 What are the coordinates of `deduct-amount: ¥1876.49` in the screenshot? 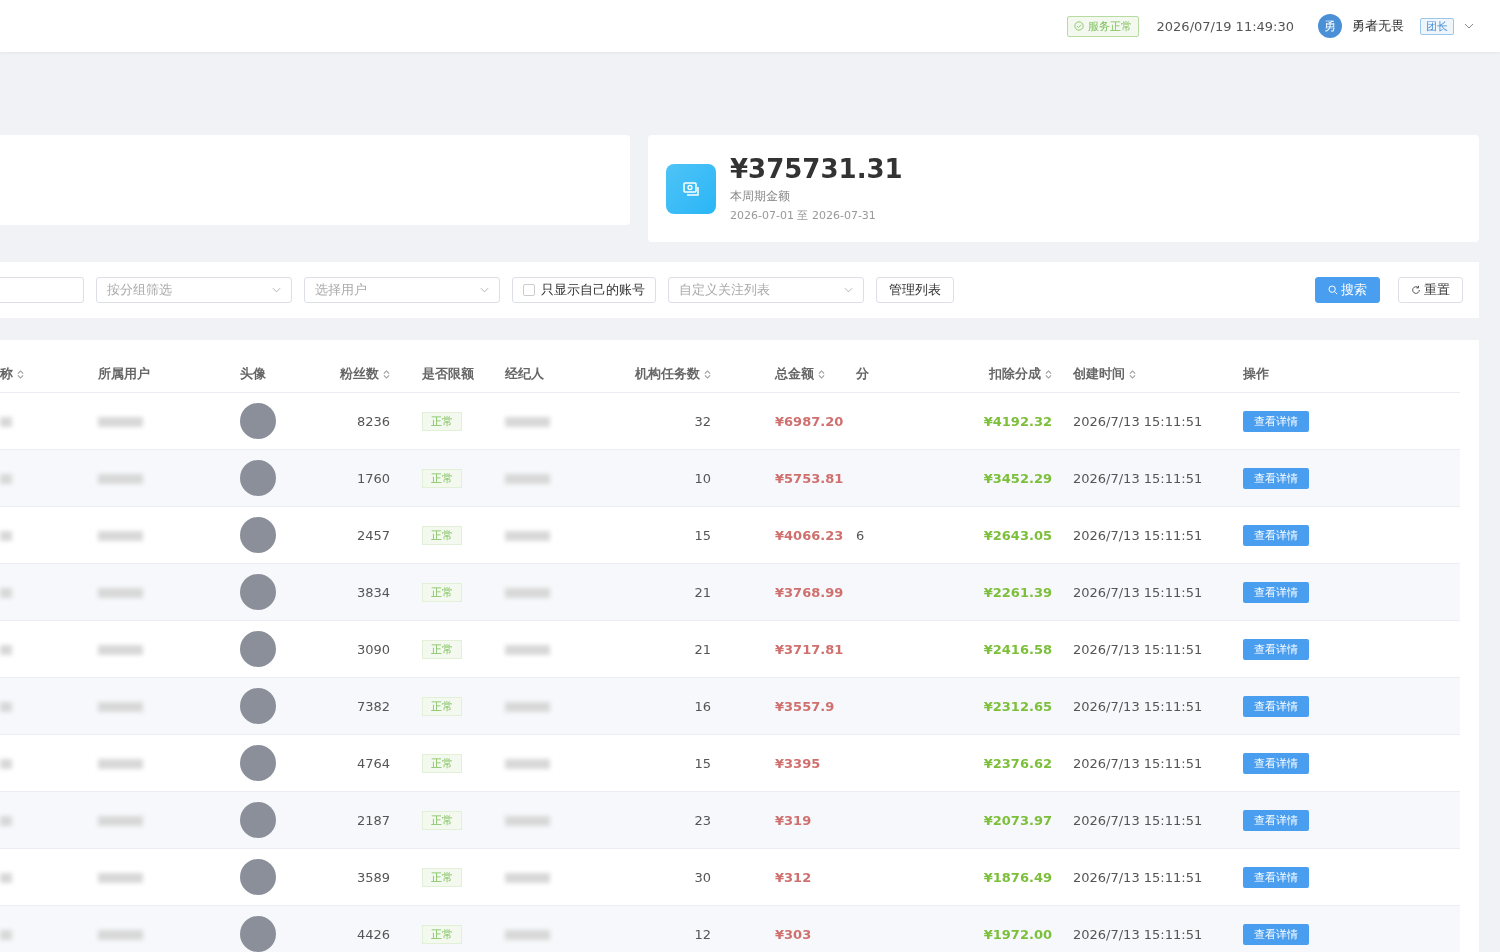 It's located at (1017, 877).